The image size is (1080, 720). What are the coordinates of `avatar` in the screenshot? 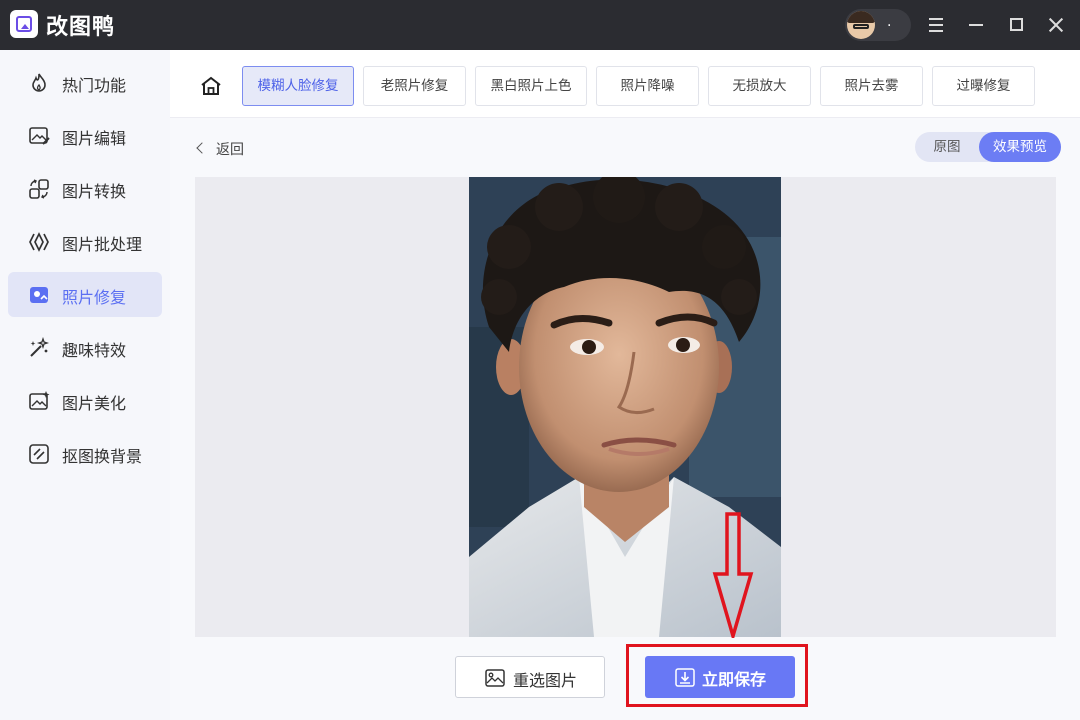 It's located at (861, 25).